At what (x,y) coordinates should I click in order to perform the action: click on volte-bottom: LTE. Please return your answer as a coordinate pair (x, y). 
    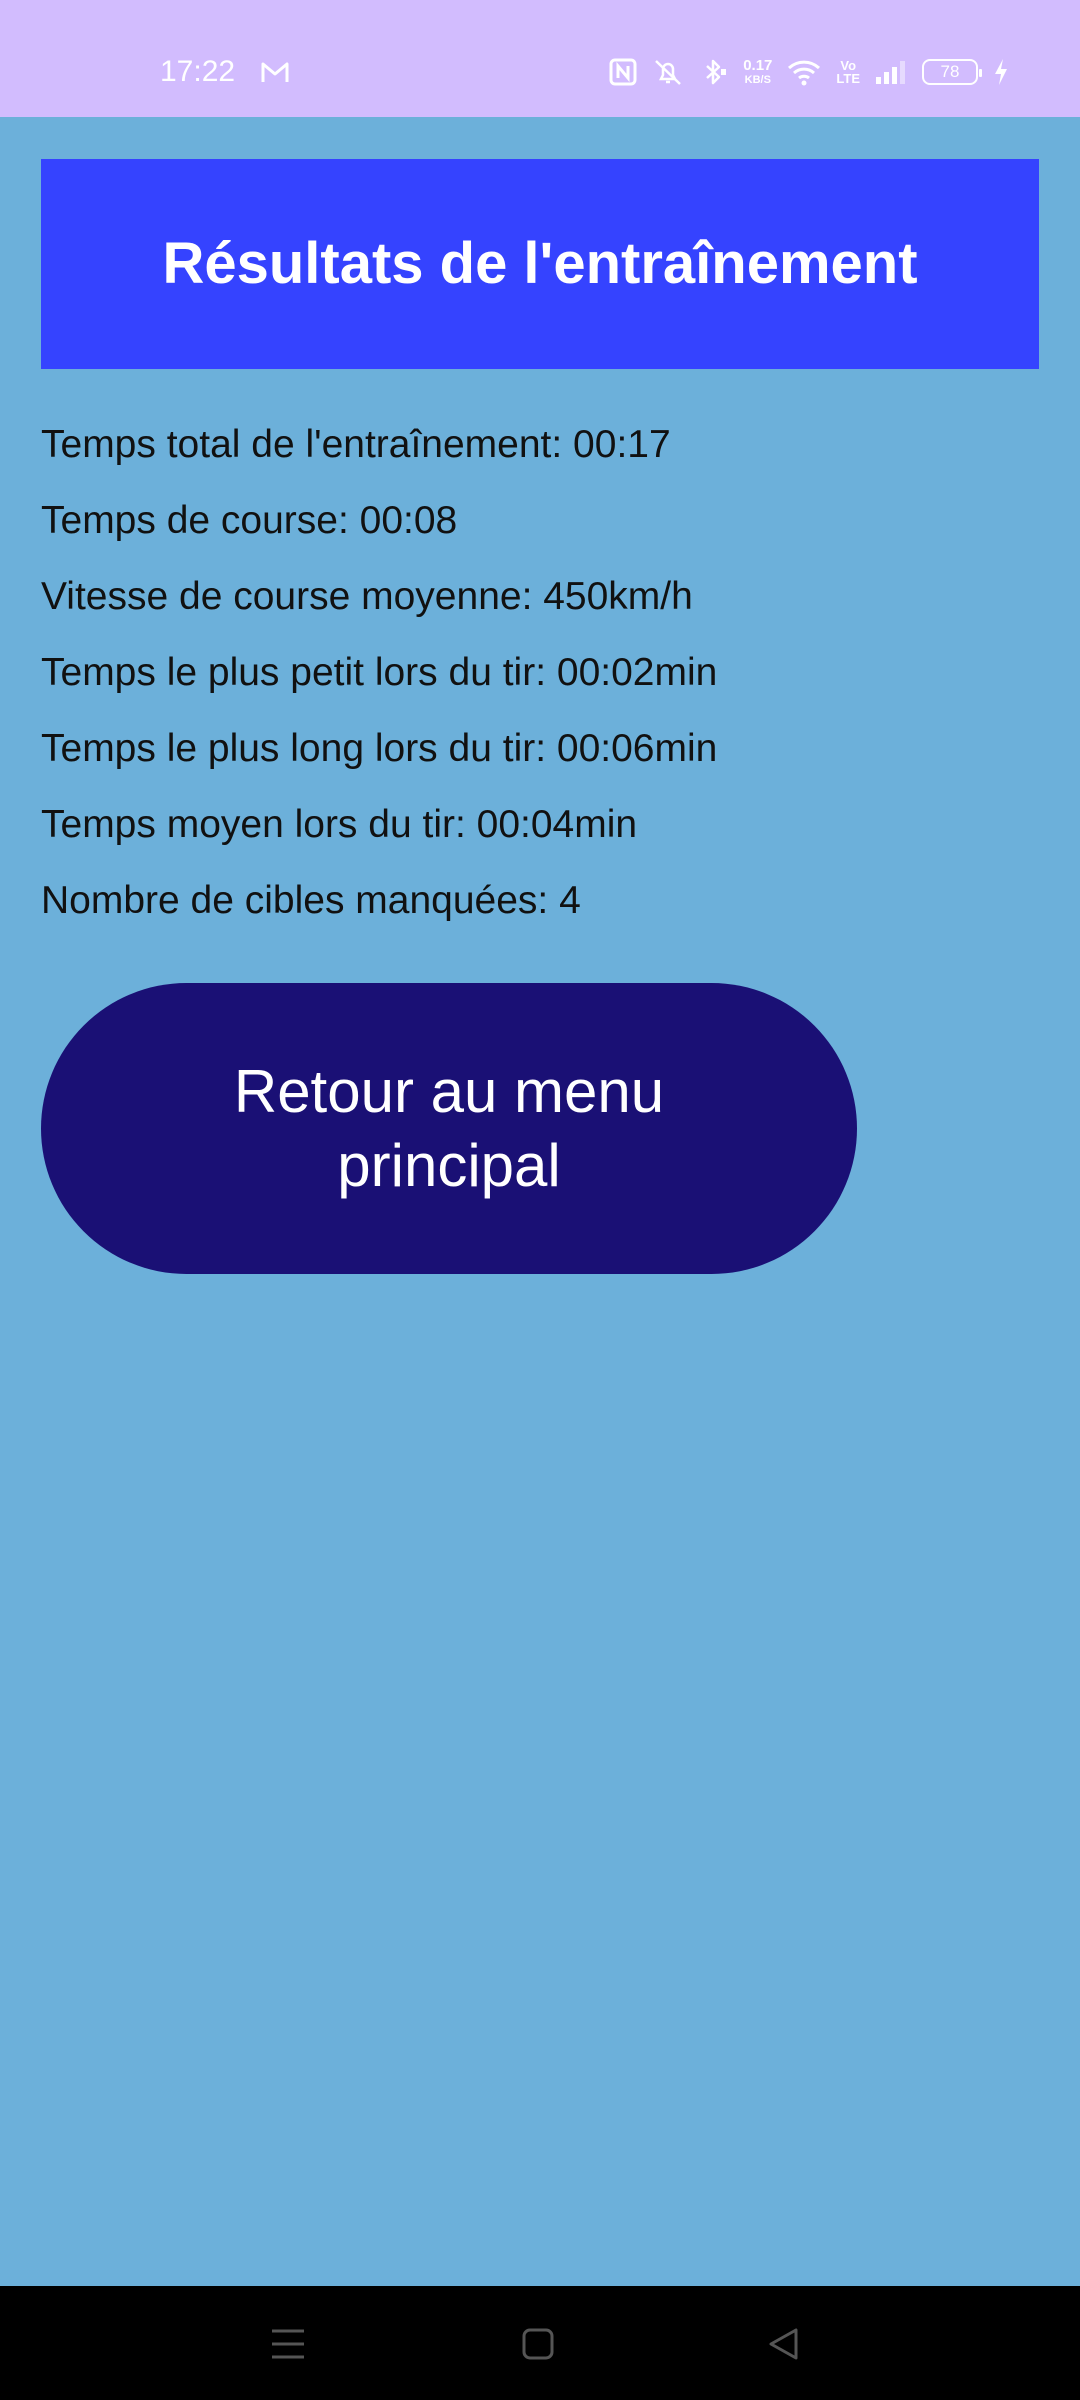
    Looking at the image, I should click on (848, 78).